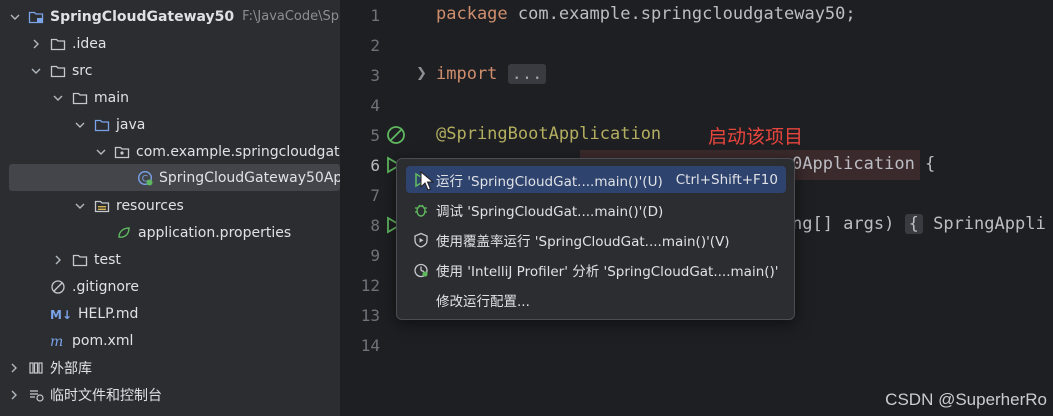  I want to click on keyword: package, so click(472, 14).